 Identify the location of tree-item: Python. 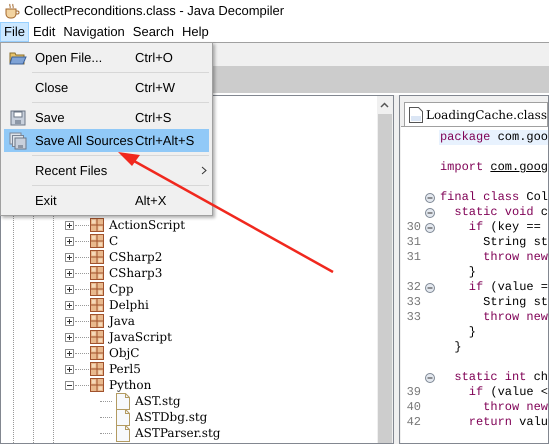
(130, 385).